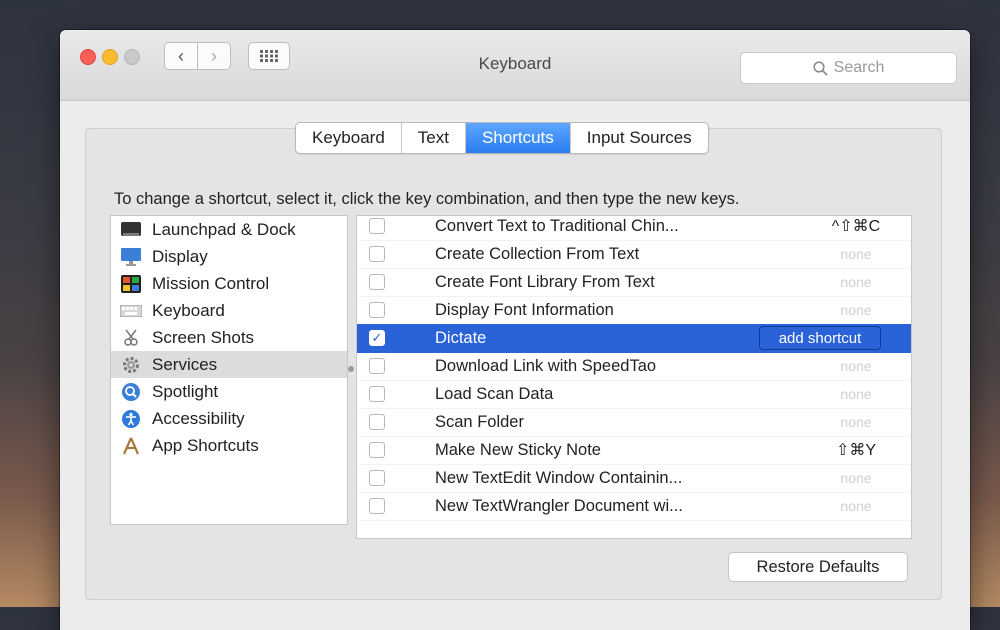 The width and height of the screenshot is (1000, 630). Describe the element at coordinates (180, 256) in the screenshot. I see `sidebar-item-label: Display` at that location.